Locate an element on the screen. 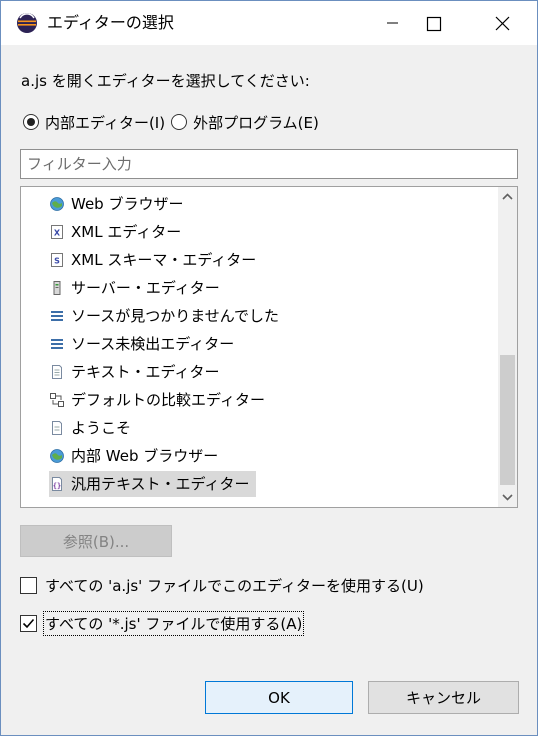 This screenshot has width=538, height=736. list-item: ソースが見つかりませんでした is located at coordinates (167, 316).